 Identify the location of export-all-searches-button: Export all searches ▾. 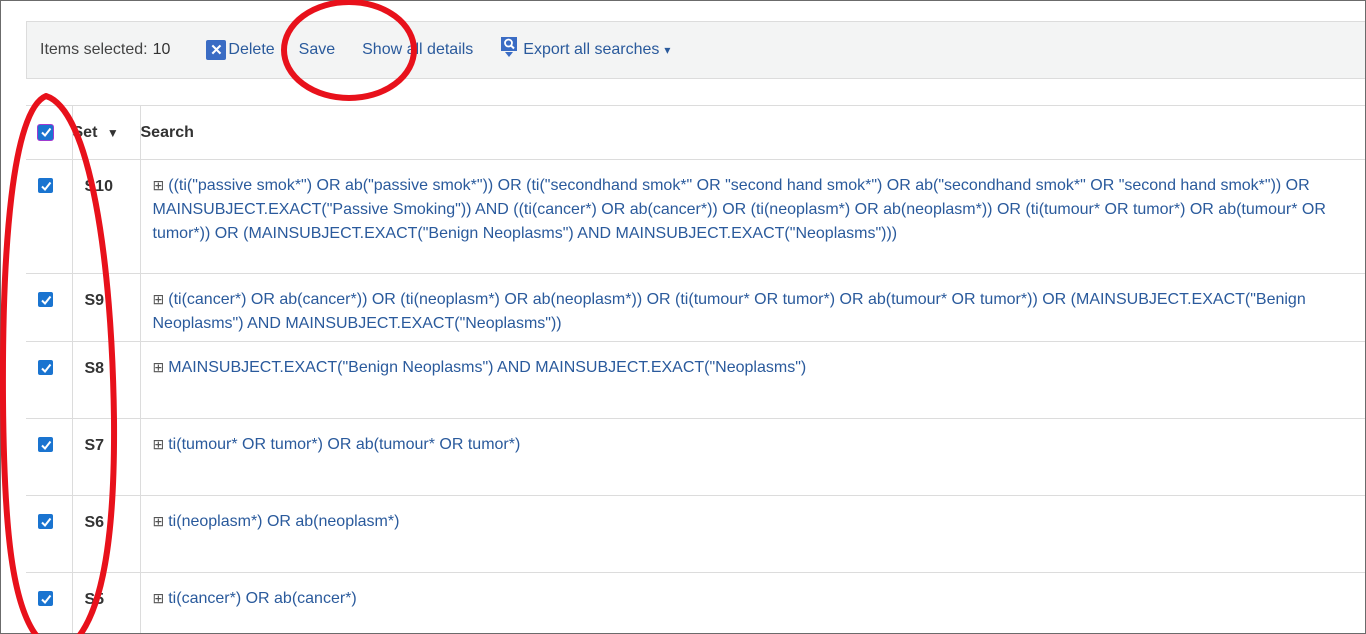
(585, 49).